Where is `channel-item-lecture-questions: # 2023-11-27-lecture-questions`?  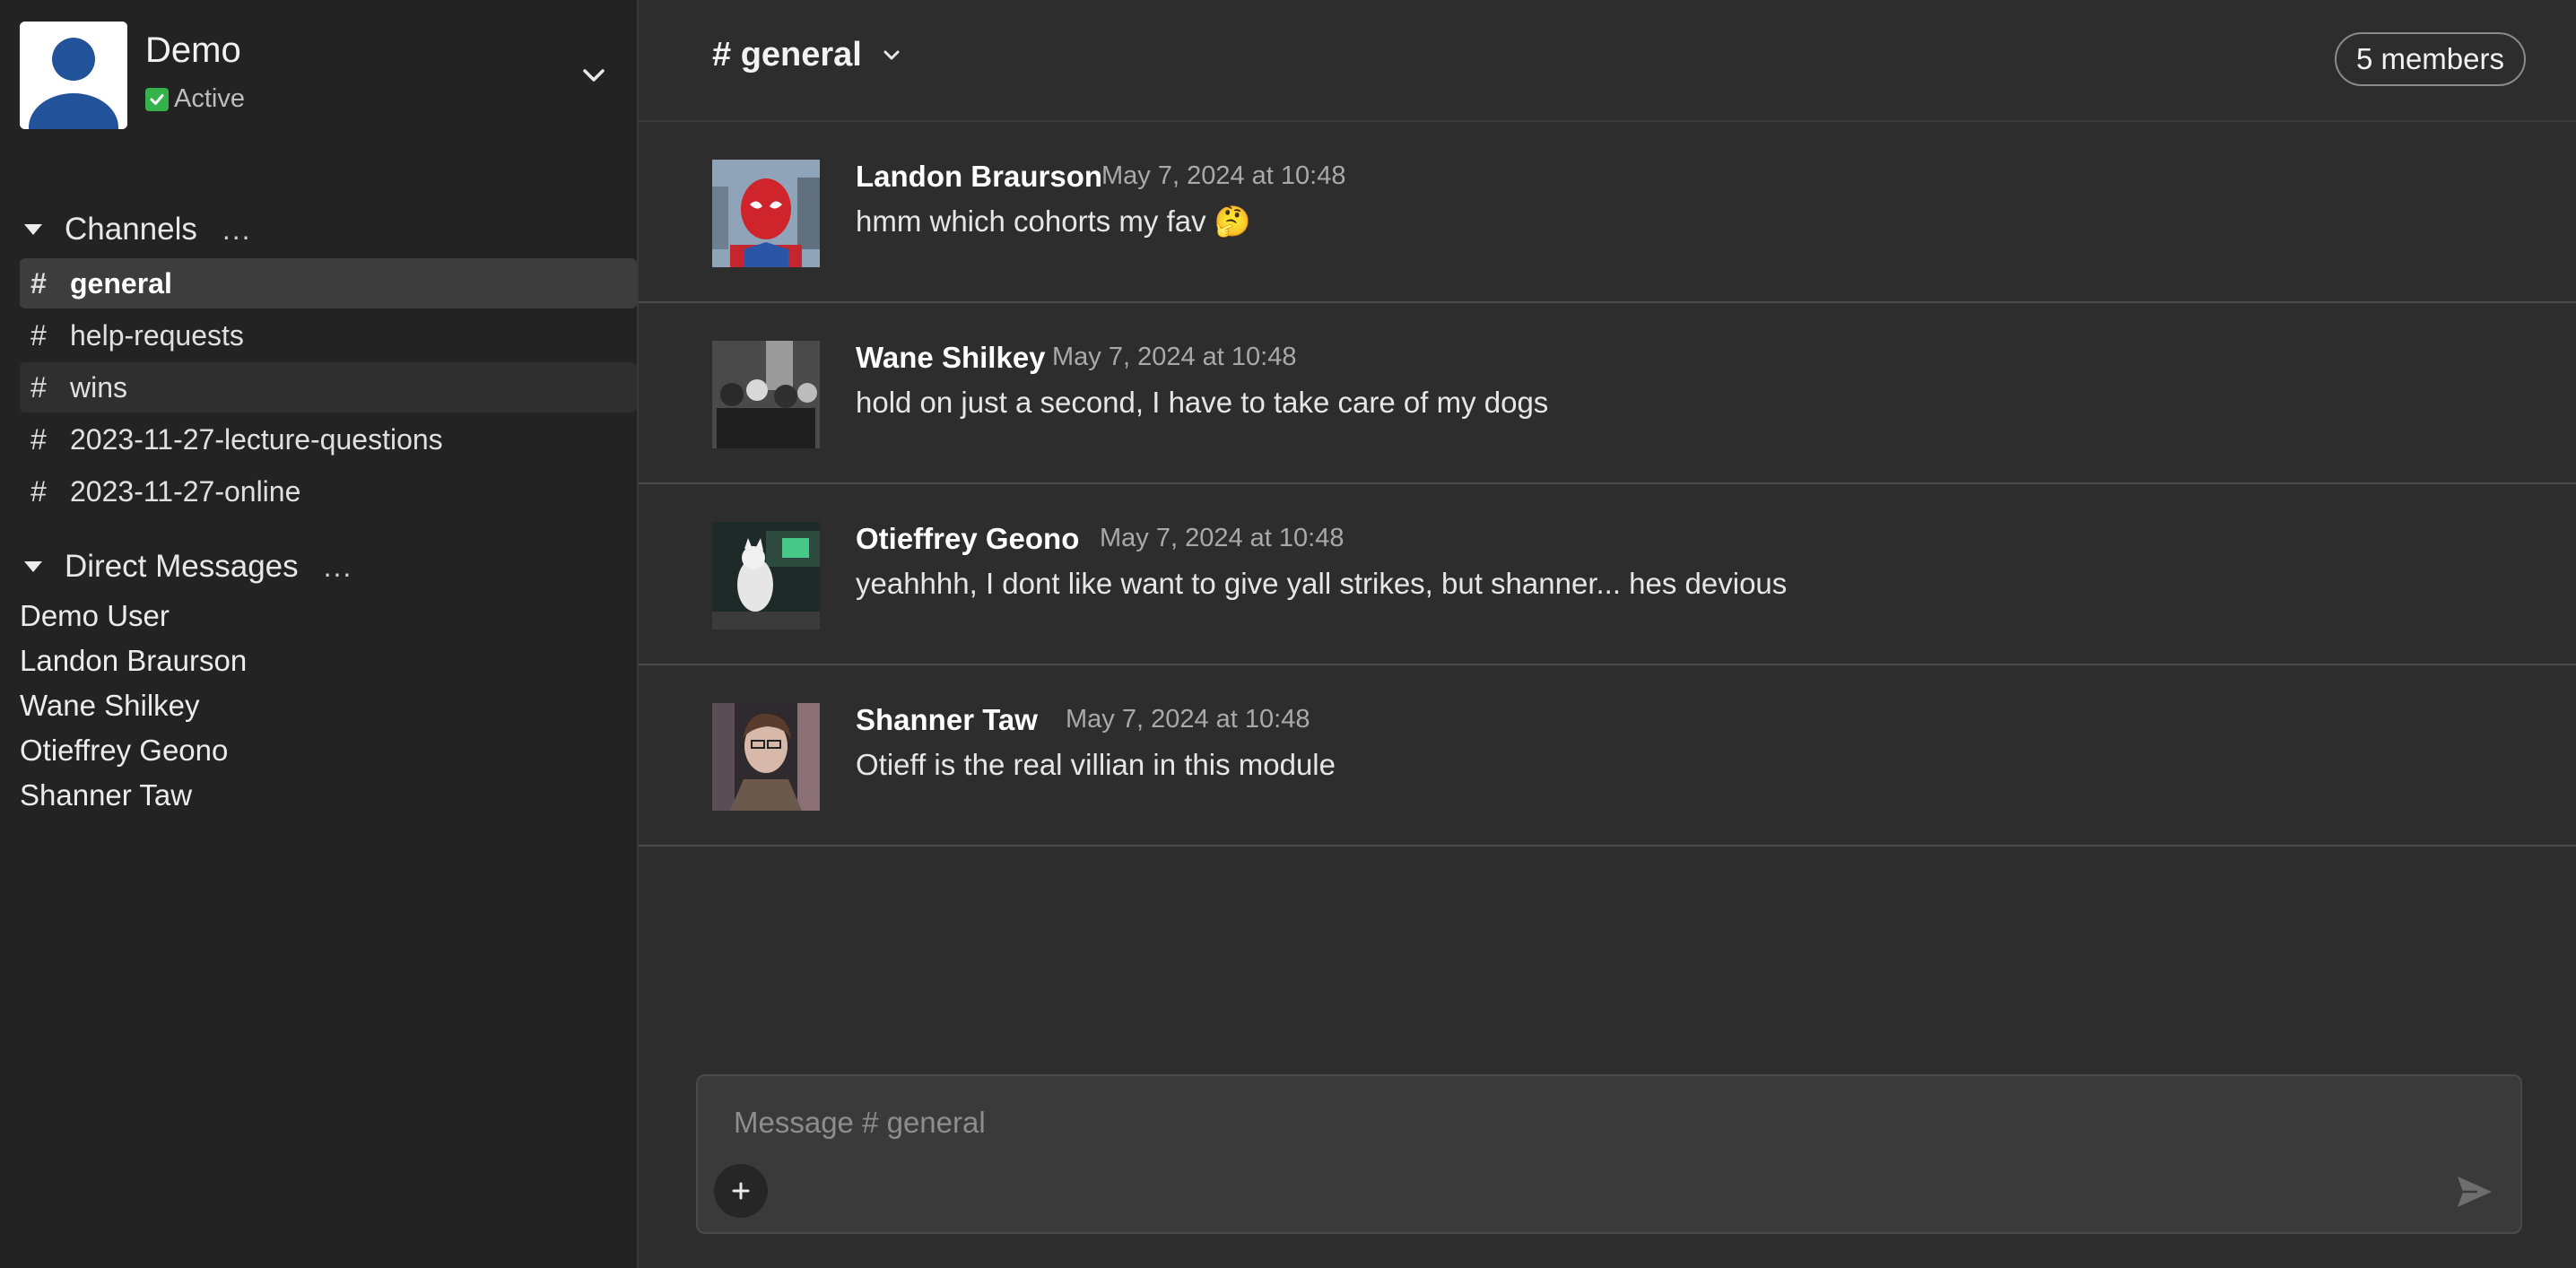 channel-item-lecture-questions: # 2023-11-27-lecture-questions is located at coordinates (328, 439).